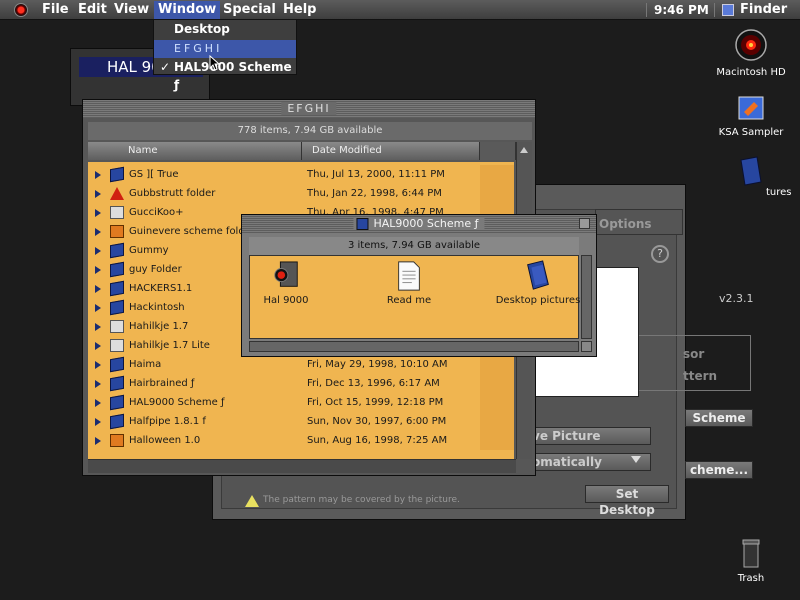 The image size is (800, 600). I want to click on list-item-name: HACKERS1.1, so click(161, 288).